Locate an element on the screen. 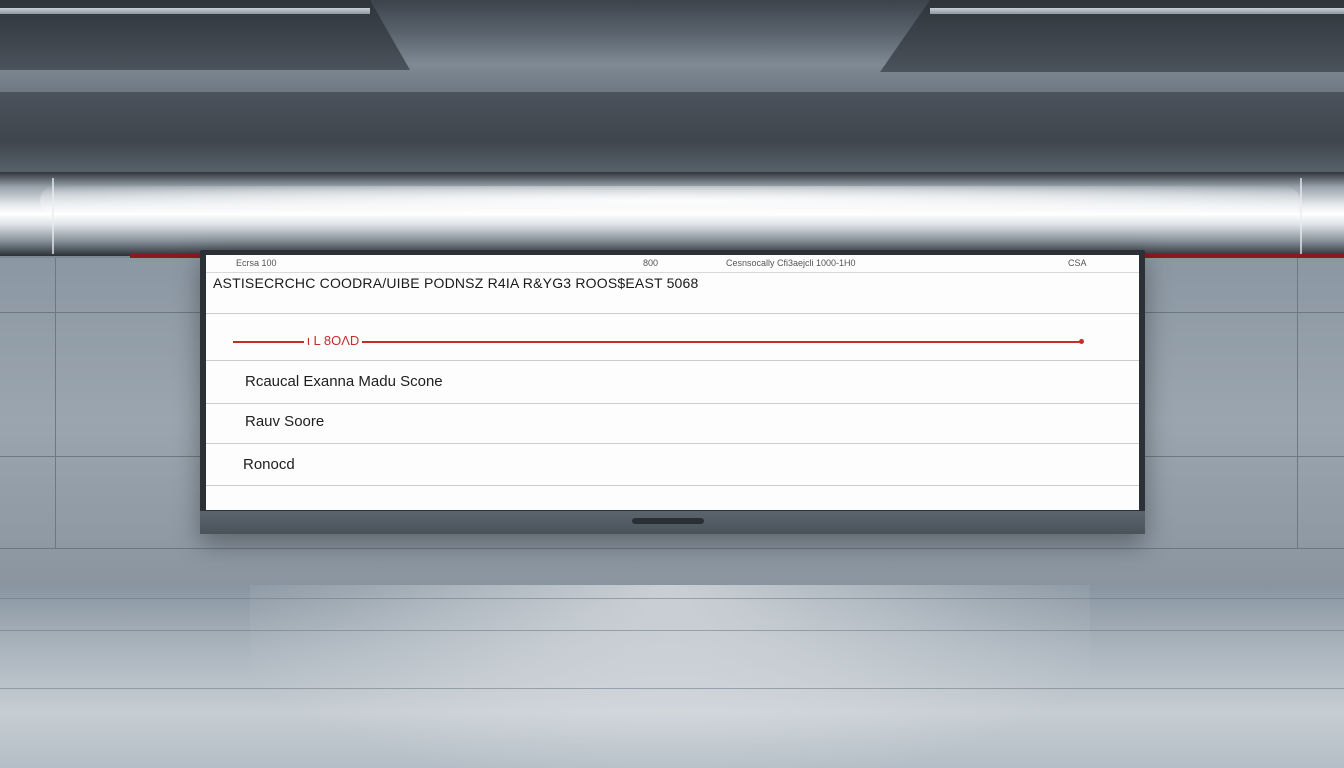 This screenshot has height=768, width=1344. tube-seam-right is located at coordinates (1301, 216).